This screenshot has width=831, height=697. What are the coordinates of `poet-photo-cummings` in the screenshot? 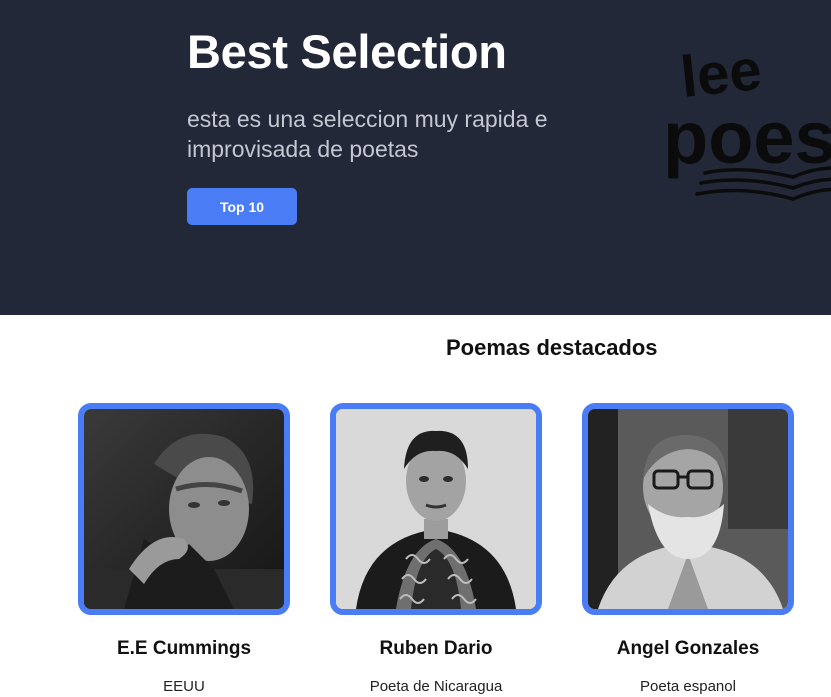 It's located at (184, 509).